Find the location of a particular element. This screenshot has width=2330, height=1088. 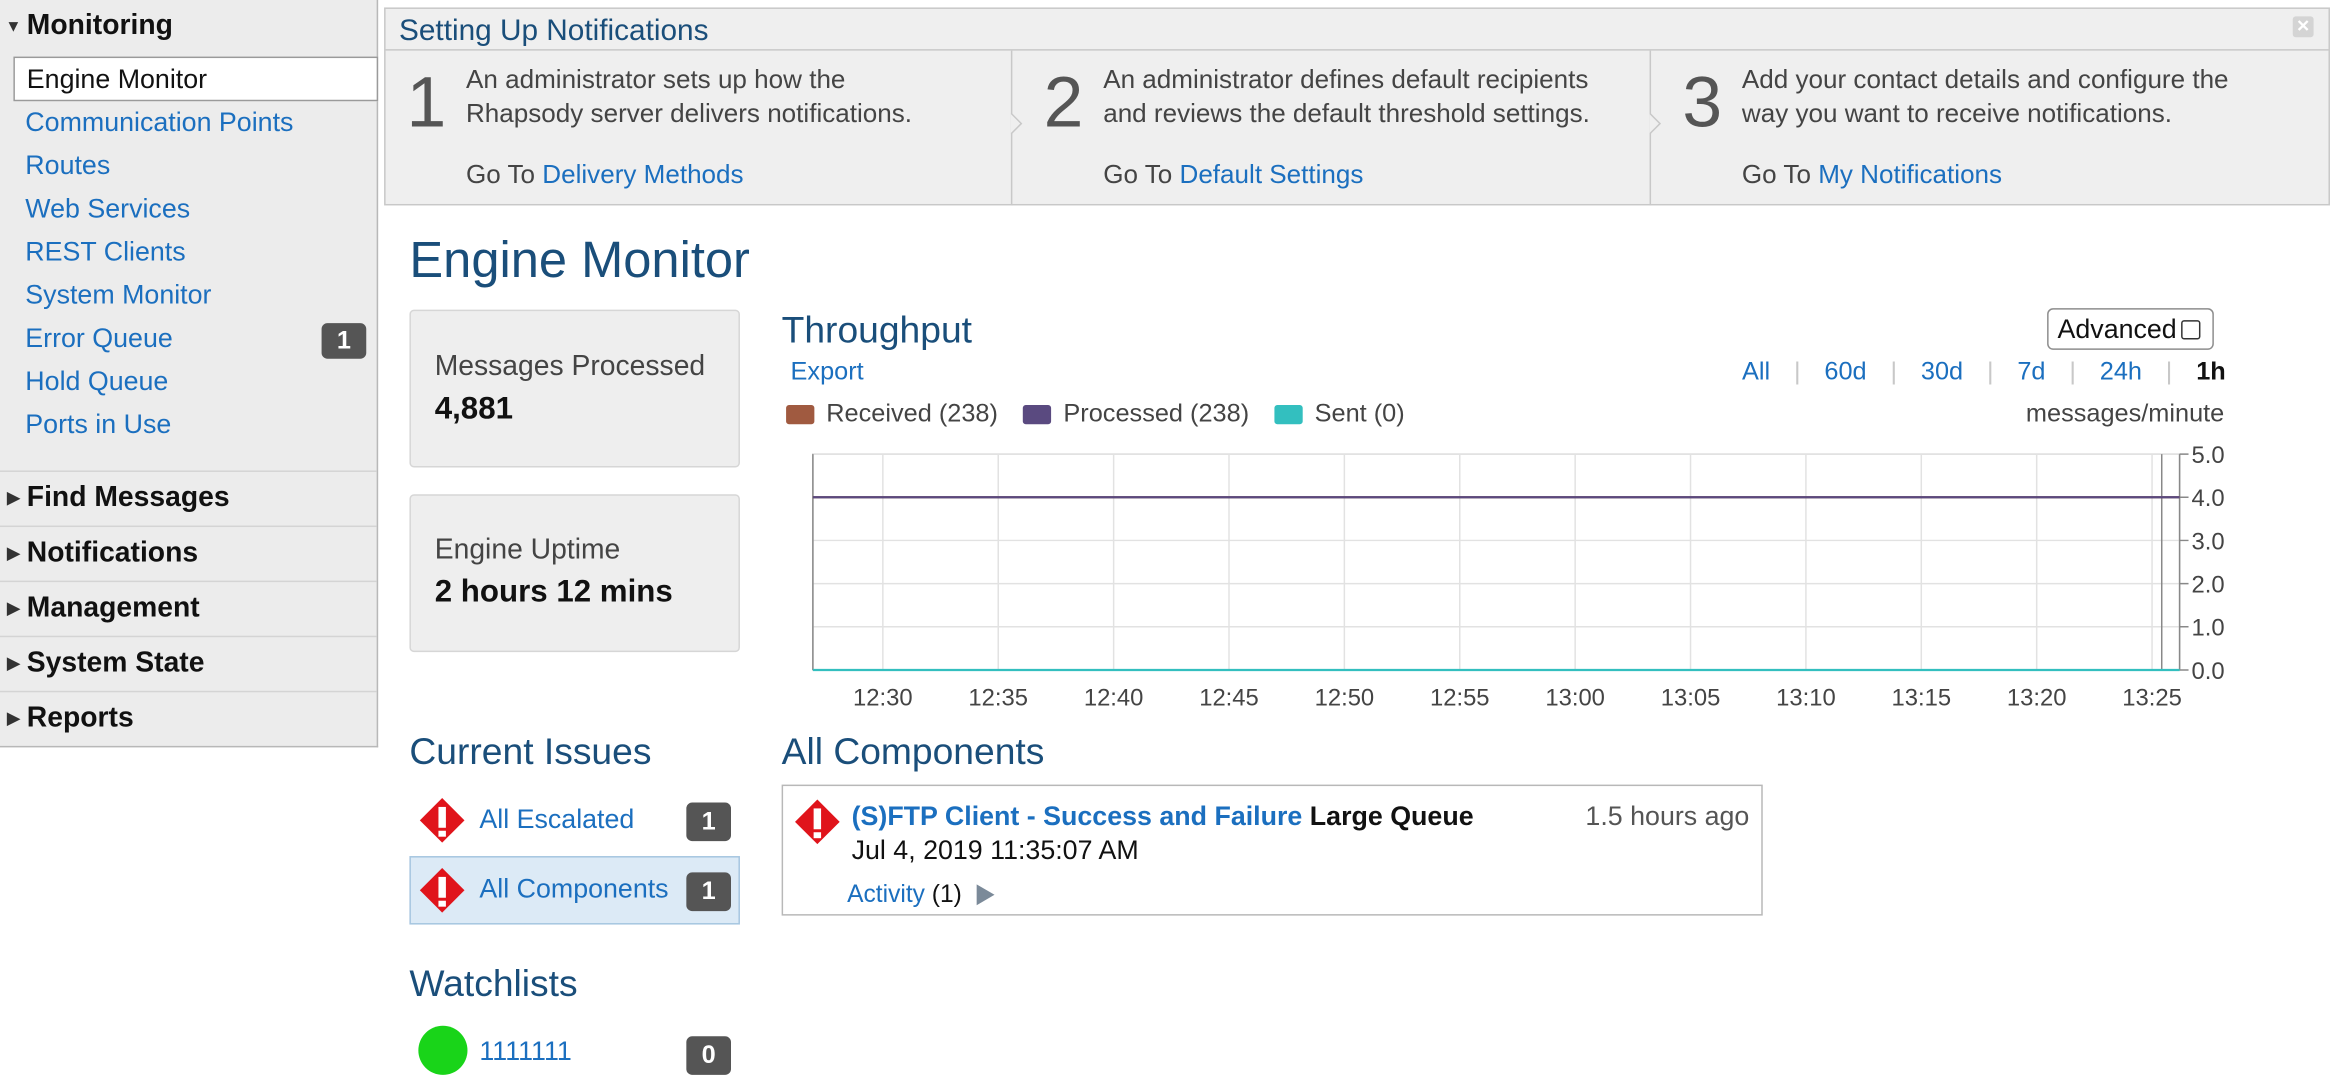

issue-row-all-escalated: All Escalated 1 is located at coordinates (574, 820).